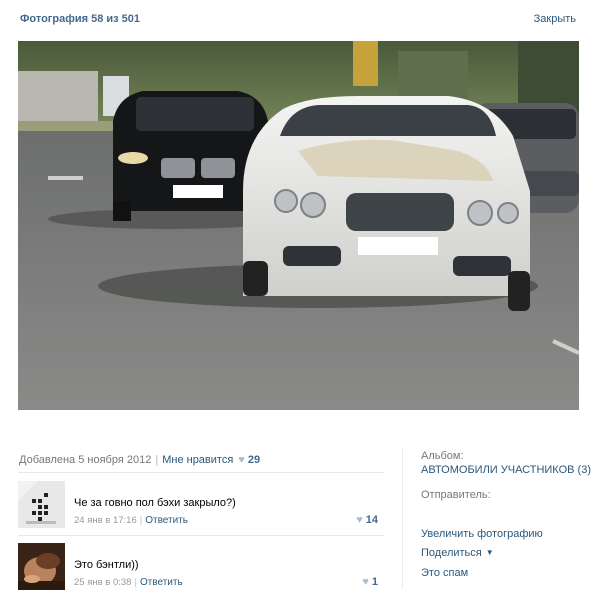 The height and width of the screenshot is (595, 604). I want to click on comment-date: 25 янв в 0:38, so click(102, 582).